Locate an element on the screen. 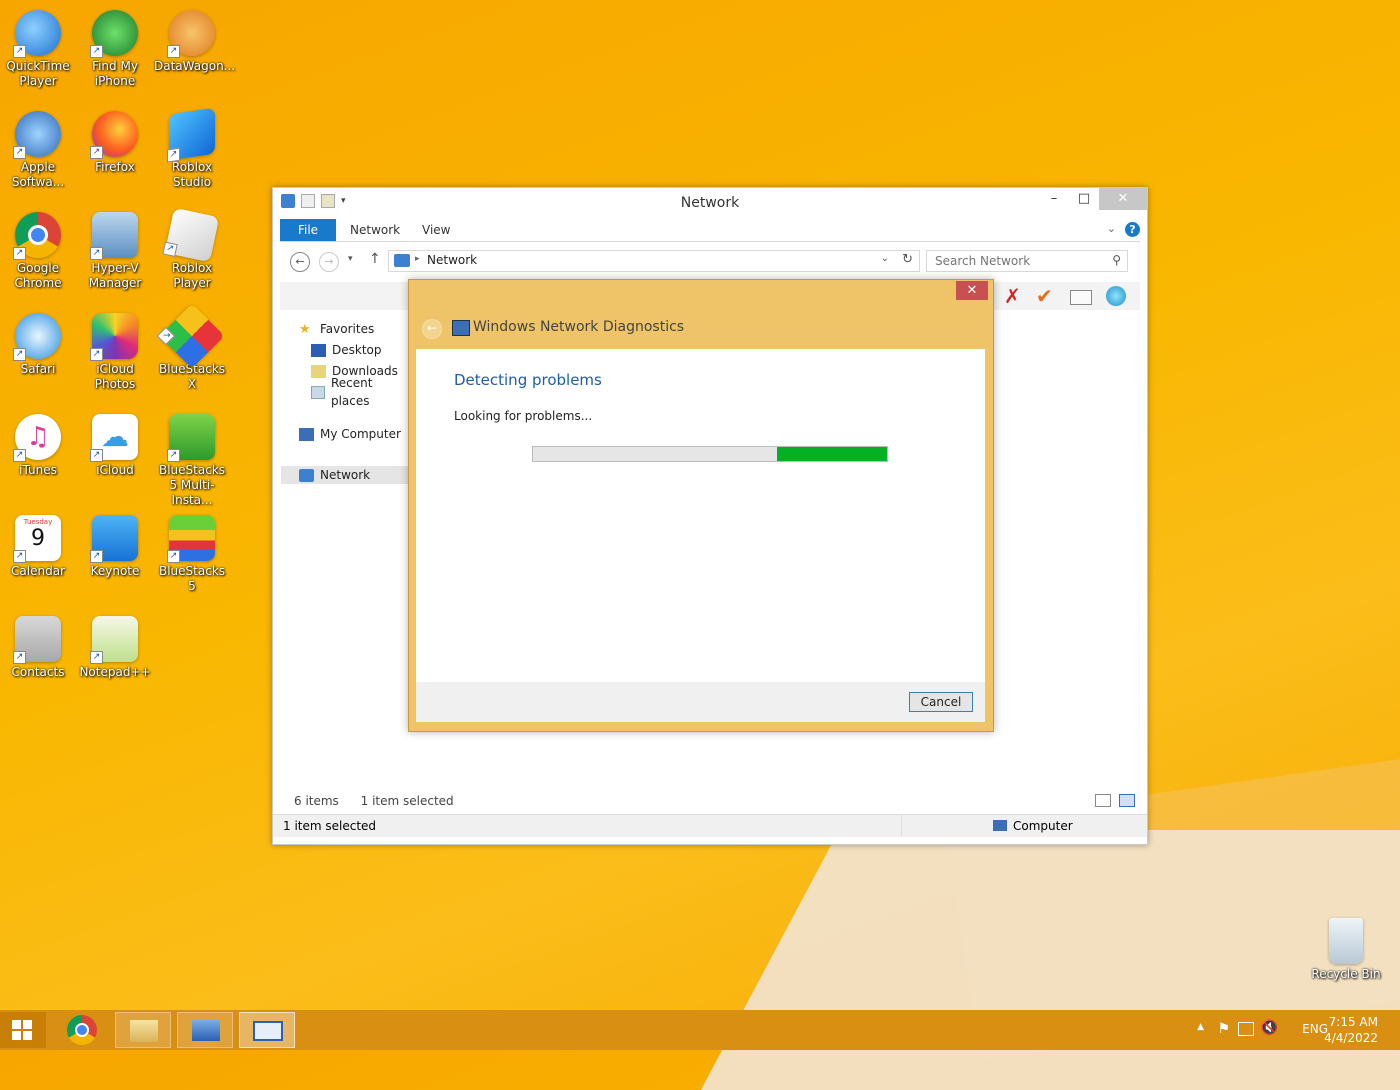  nav-computer-label: My Computer is located at coordinates (360, 434).